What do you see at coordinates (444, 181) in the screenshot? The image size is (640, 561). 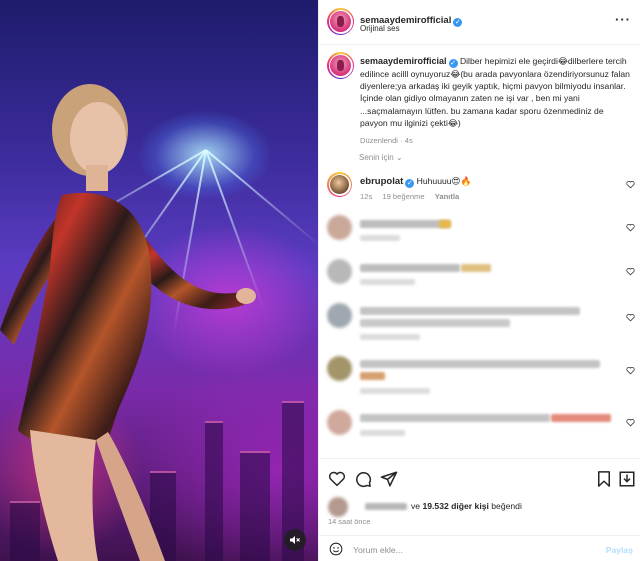 I see `comment-body: Huhuuuu😍🔥` at bounding box center [444, 181].